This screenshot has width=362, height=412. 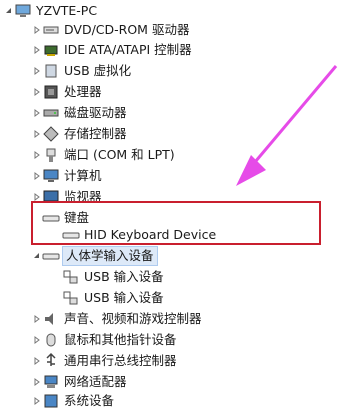 I want to click on ide-controller-icon, so click(x=51, y=50).